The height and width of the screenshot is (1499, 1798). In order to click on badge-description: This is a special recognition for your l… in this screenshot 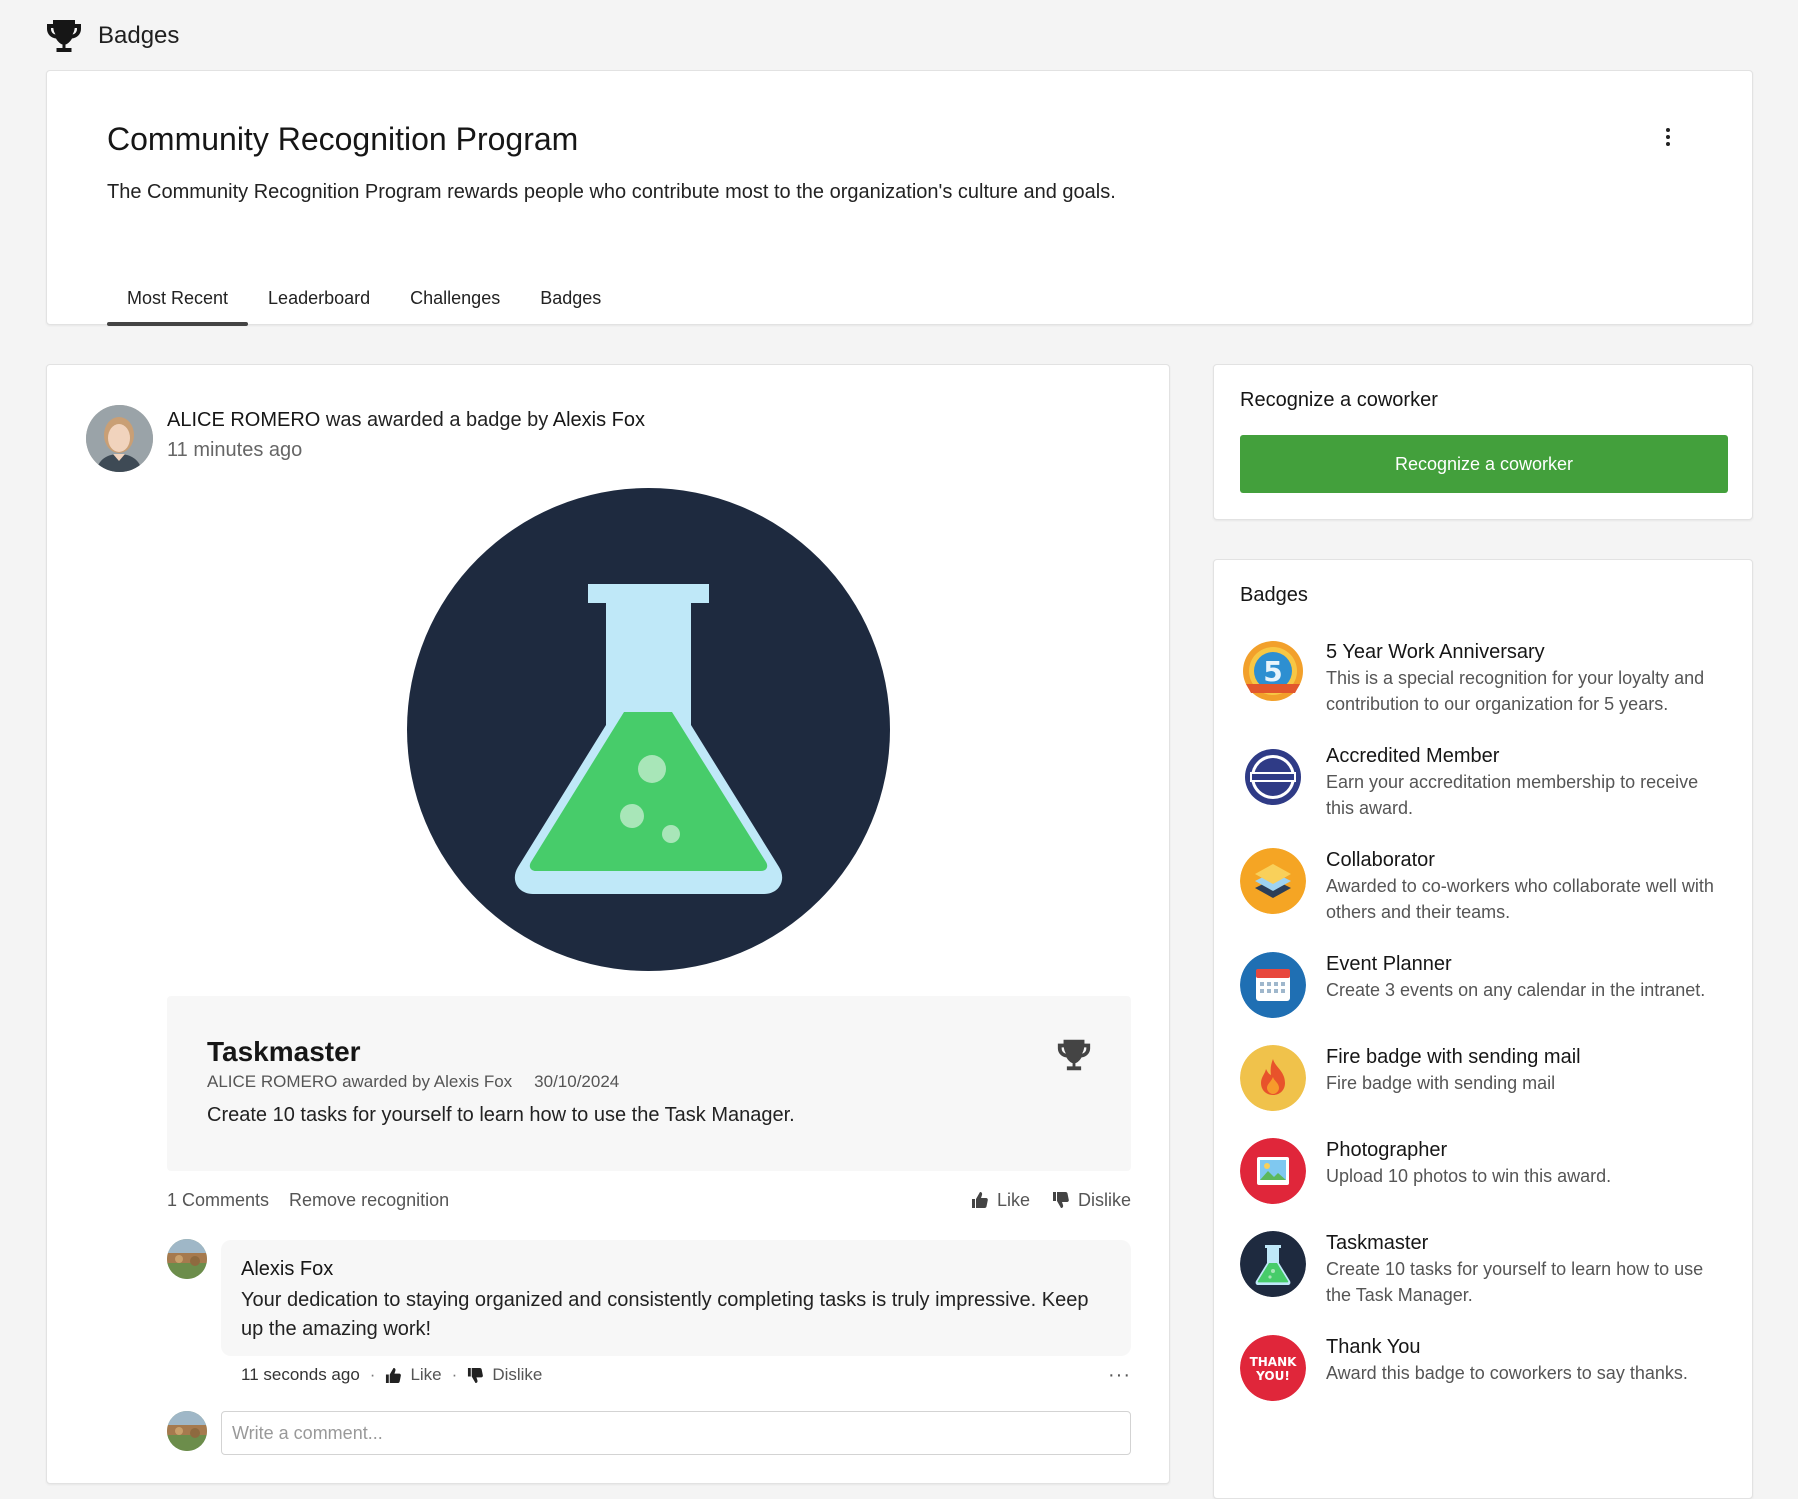, I will do `click(1515, 691)`.